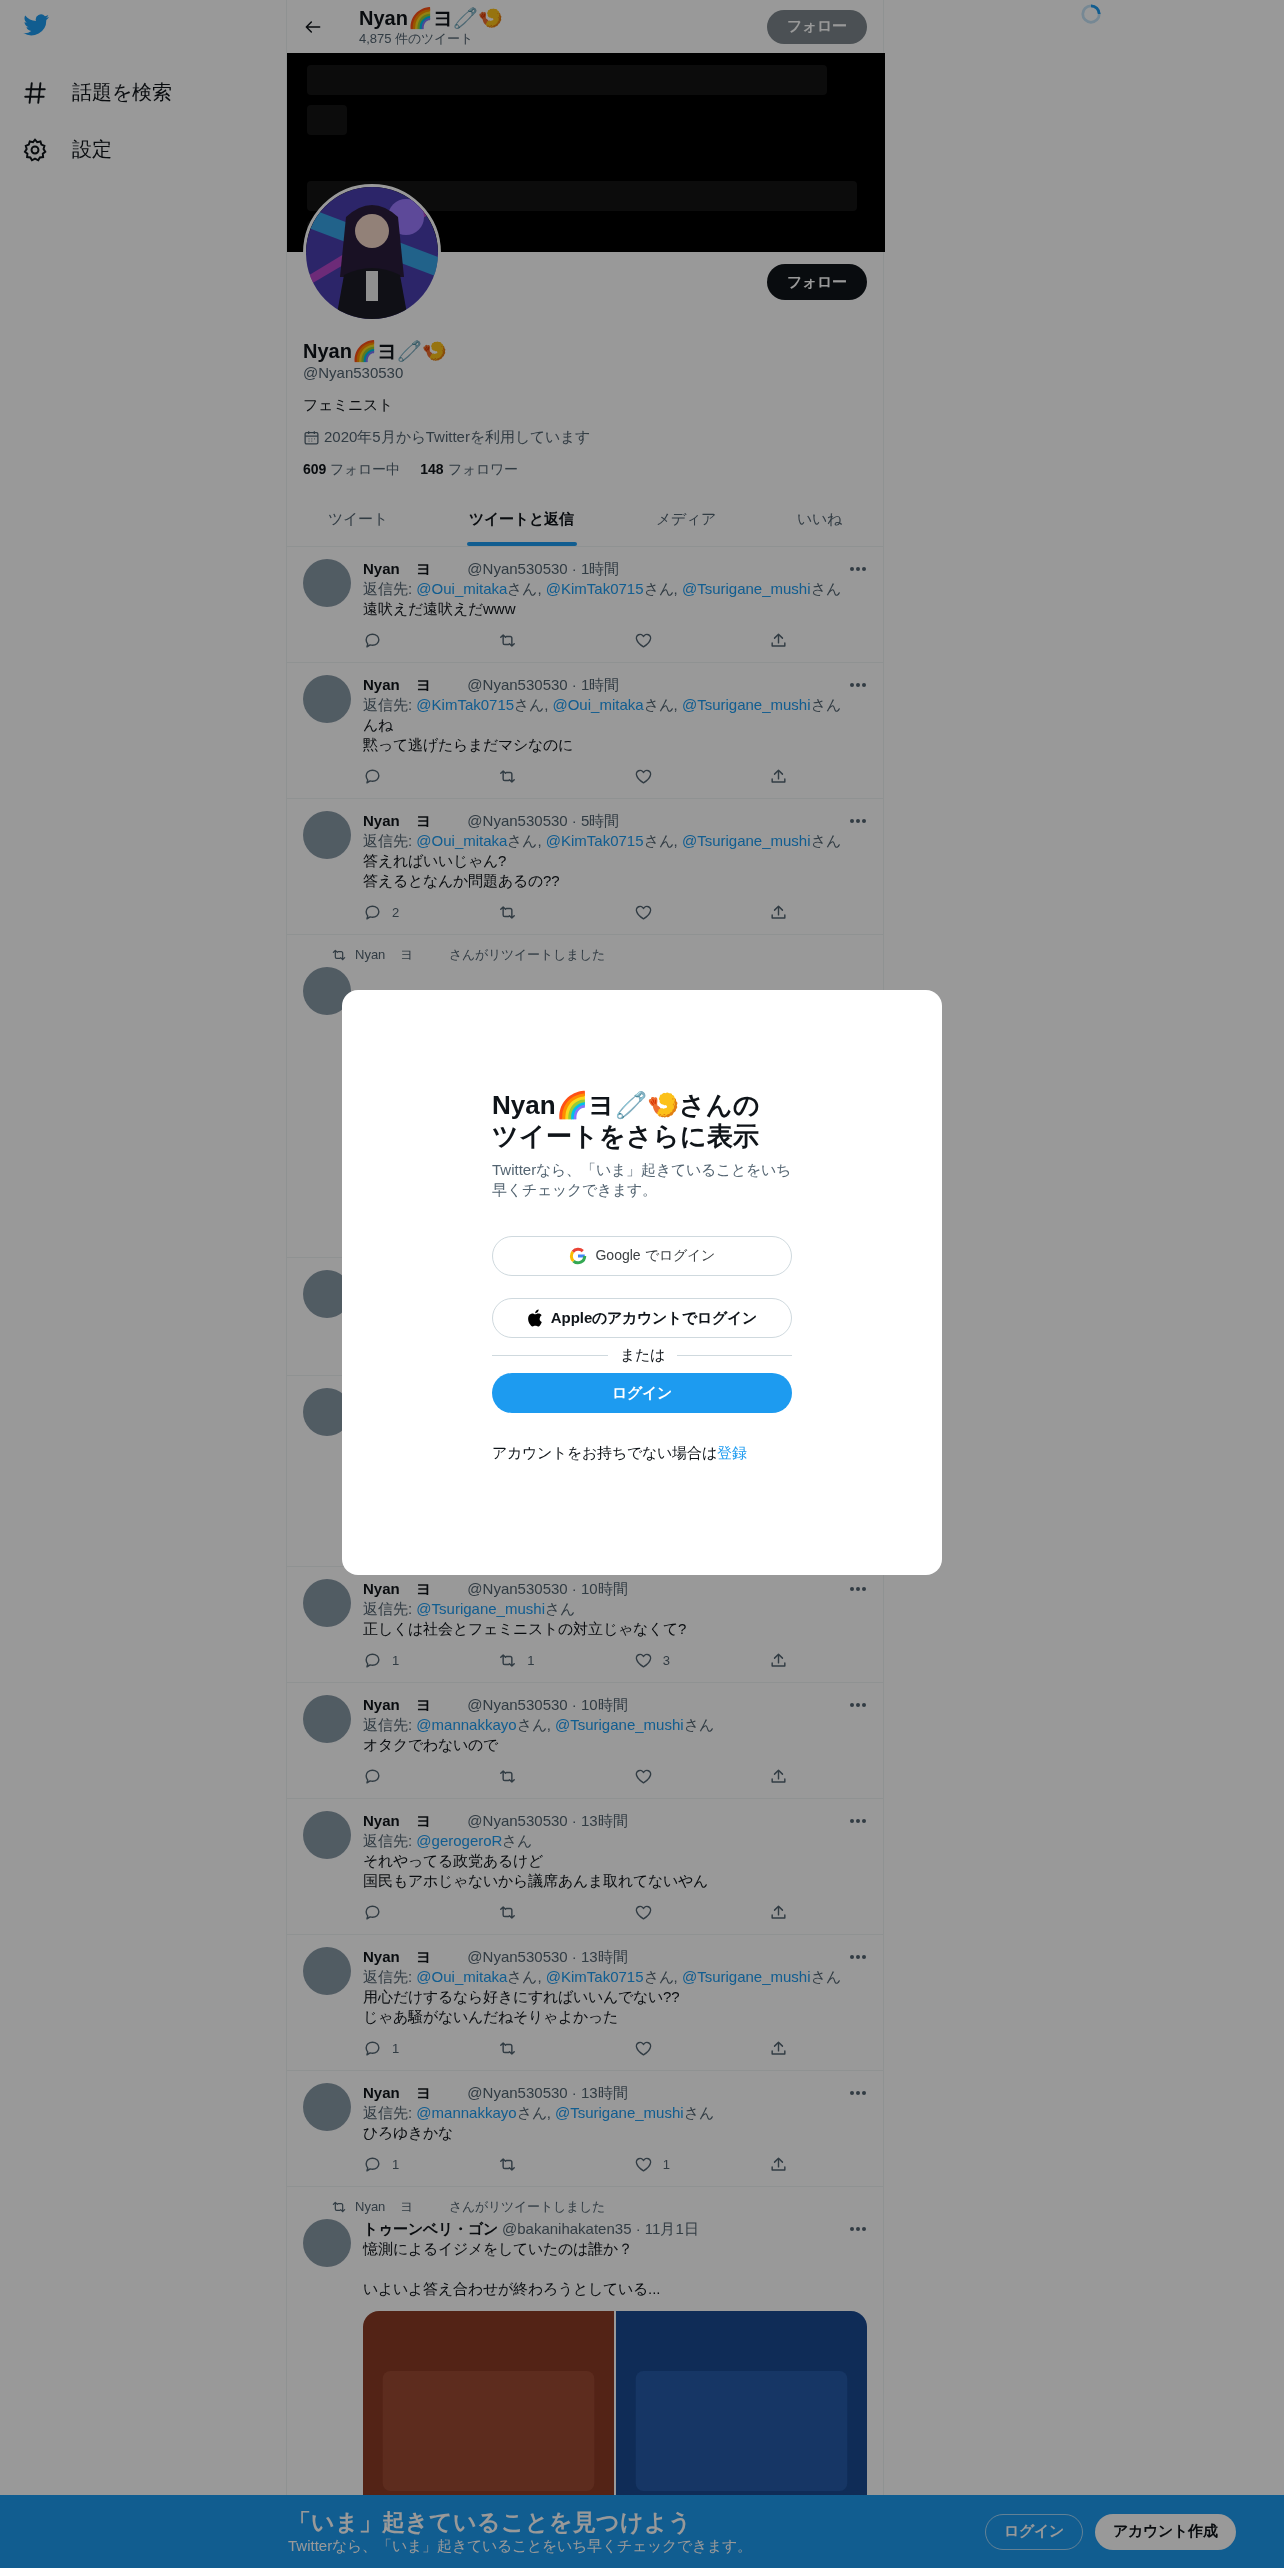 This screenshot has height=2568, width=1284. Describe the element at coordinates (469, 469) in the screenshot. I see `followers-link: 148 フォロワー` at that location.